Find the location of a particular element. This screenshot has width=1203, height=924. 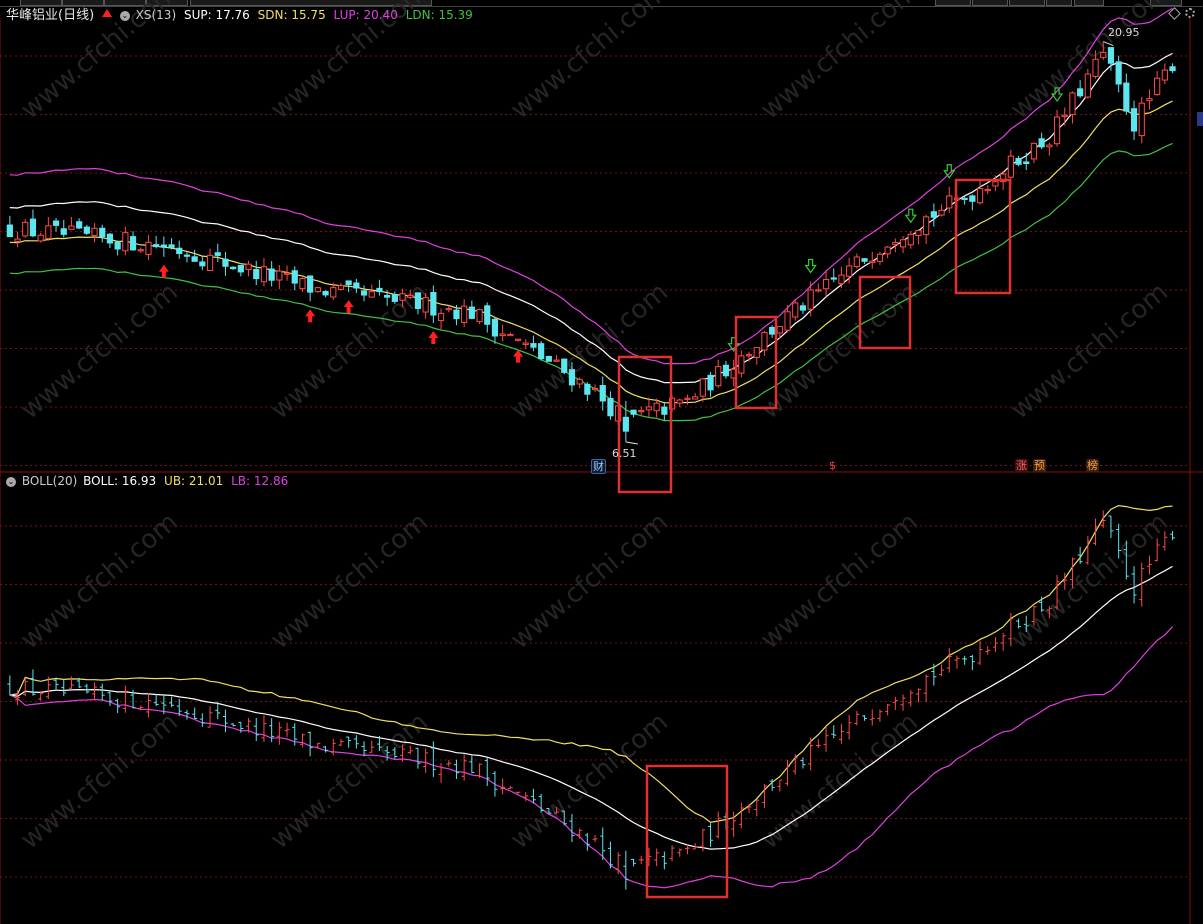

ranking-badge: 榜 is located at coordinates (1092, 465).